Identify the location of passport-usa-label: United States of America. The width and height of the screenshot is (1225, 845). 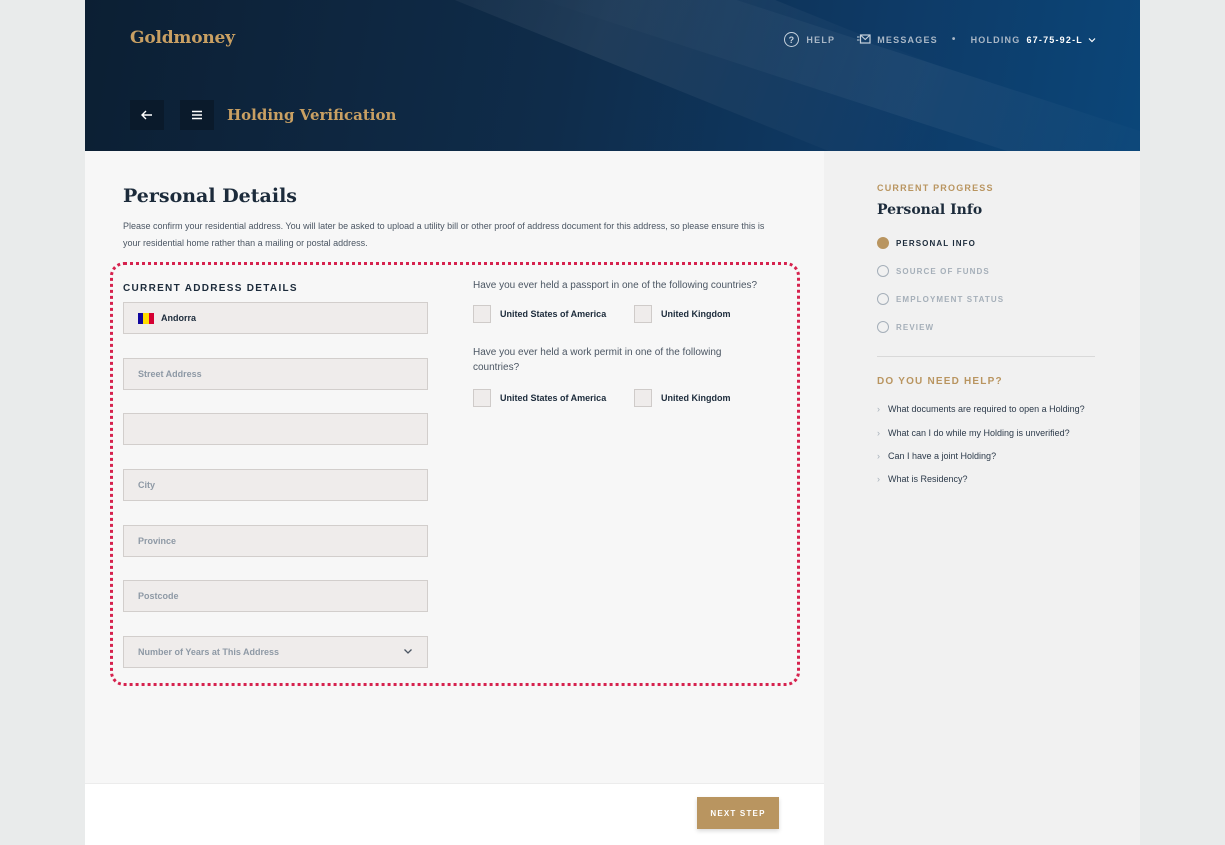
(553, 314).